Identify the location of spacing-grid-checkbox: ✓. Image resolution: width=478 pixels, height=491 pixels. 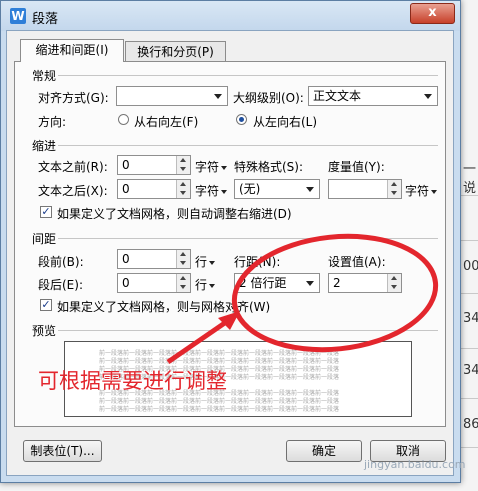
(46, 305).